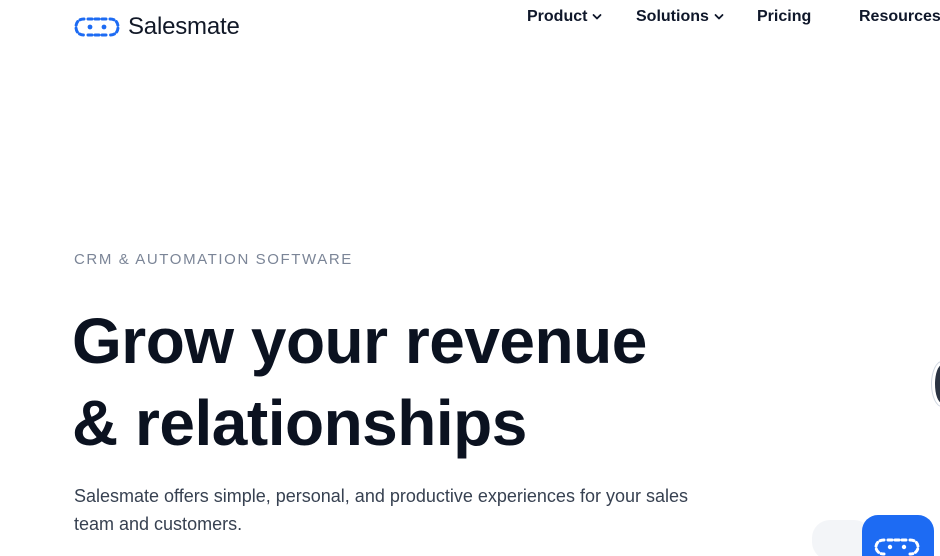  Describe the element at coordinates (898, 535) in the screenshot. I see `chat-launcher-button` at that location.